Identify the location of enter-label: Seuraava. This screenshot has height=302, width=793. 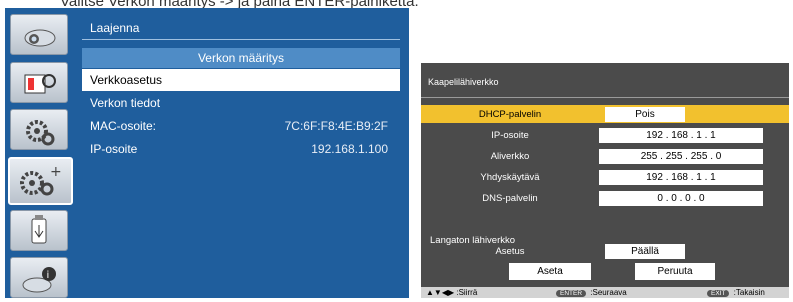
(609, 292).